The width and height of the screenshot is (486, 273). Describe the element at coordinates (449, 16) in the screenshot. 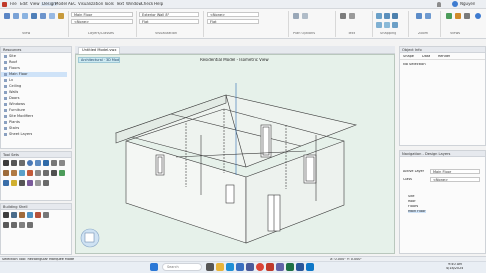

I see `saved-views-icon` at that location.